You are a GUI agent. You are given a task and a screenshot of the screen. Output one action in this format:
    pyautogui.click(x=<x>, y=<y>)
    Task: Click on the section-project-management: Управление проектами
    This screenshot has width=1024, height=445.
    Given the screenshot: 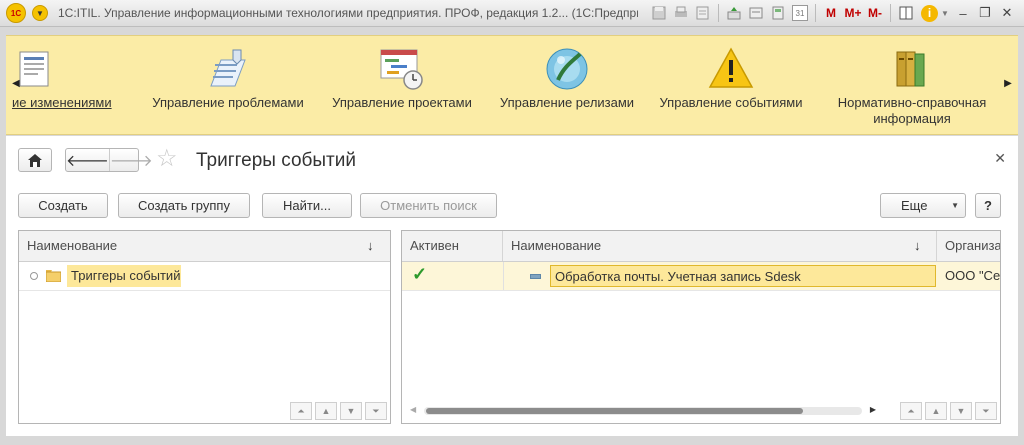 What is the action you would take?
    pyautogui.click(x=402, y=85)
    